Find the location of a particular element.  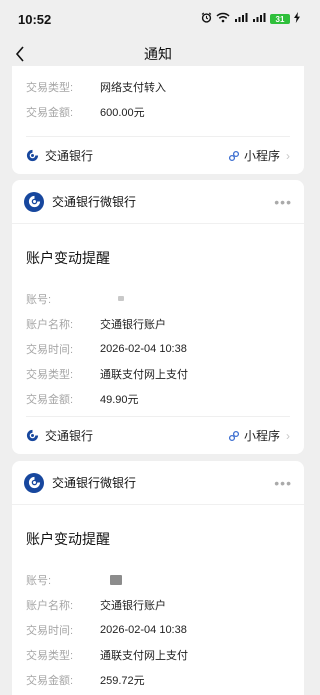

chevron-left-icon is located at coordinates (19, 54).